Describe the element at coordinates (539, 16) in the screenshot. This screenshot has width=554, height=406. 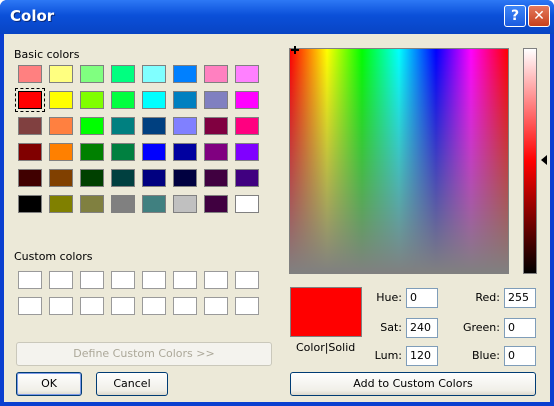
I see `close-button: ✕` at that location.